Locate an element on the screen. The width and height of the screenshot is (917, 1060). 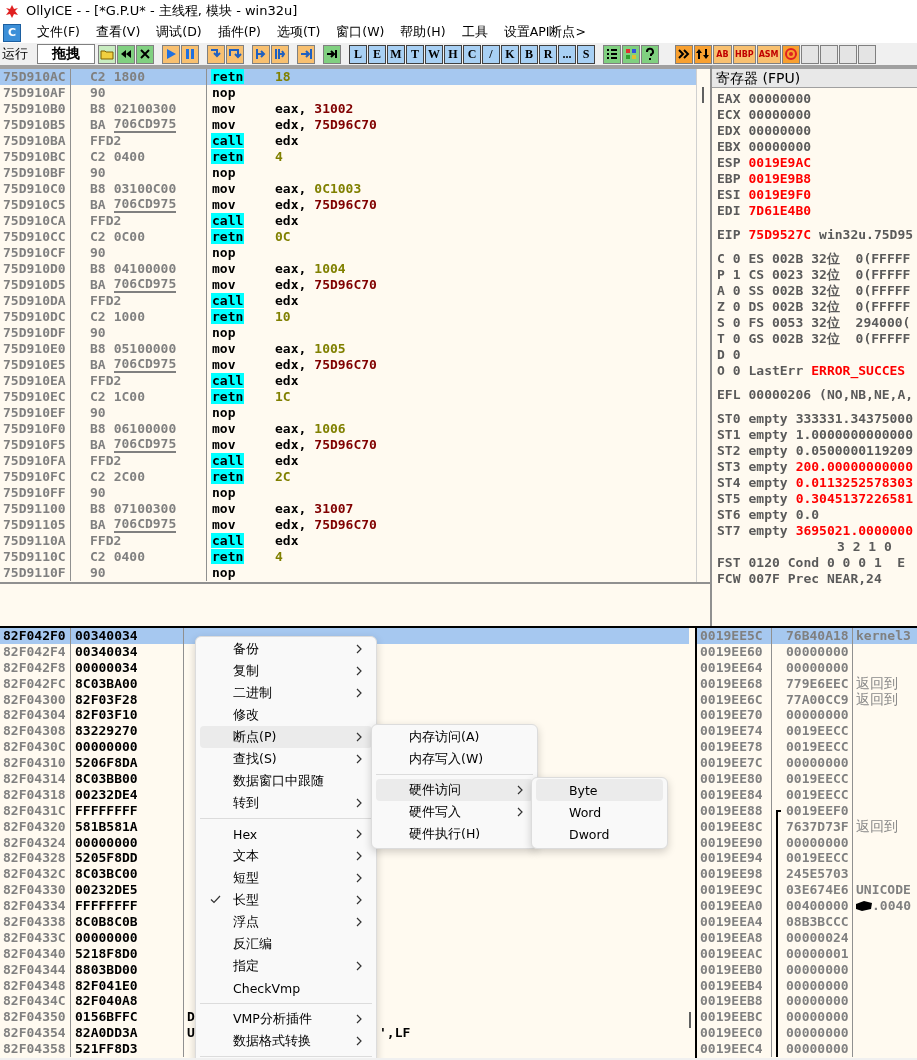
window-letter-button: K is located at coordinates (510, 54).